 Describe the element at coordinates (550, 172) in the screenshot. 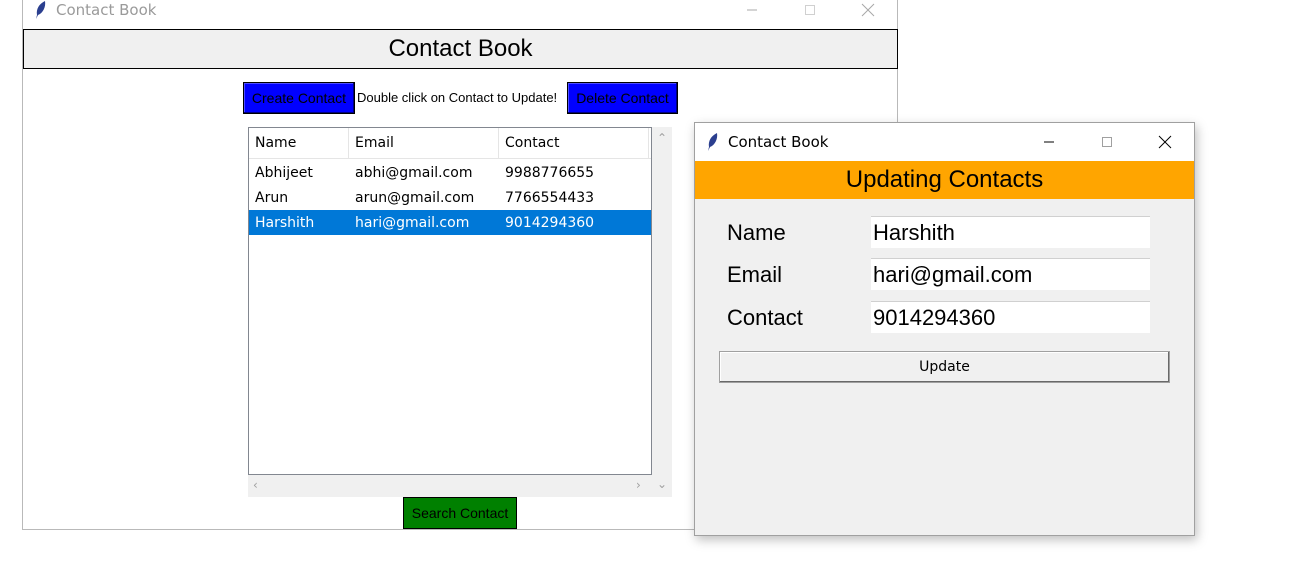

I see `cell-contact: 9988776655` at that location.